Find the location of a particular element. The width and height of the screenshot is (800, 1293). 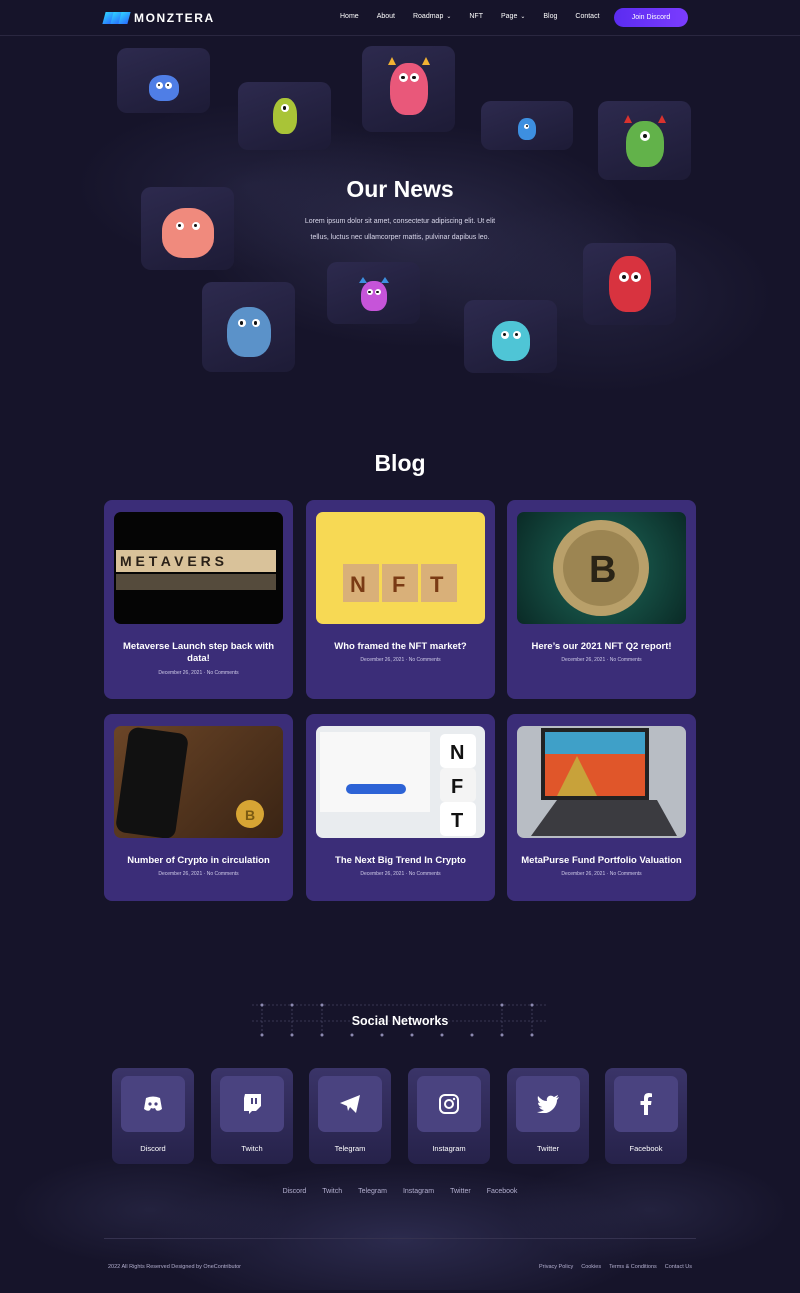

social-card-telegram: Telegram is located at coordinates (350, 1116).